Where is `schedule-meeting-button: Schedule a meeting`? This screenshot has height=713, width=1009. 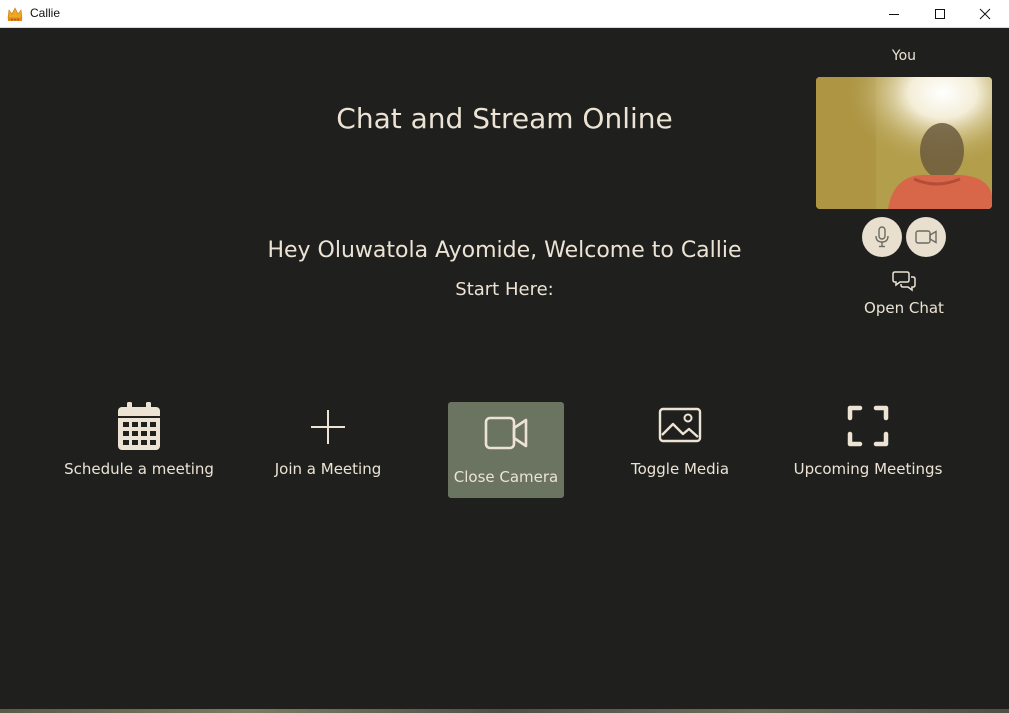 schedule-meeting-button: Schedule a meeting is located at coordinates (139, 450).